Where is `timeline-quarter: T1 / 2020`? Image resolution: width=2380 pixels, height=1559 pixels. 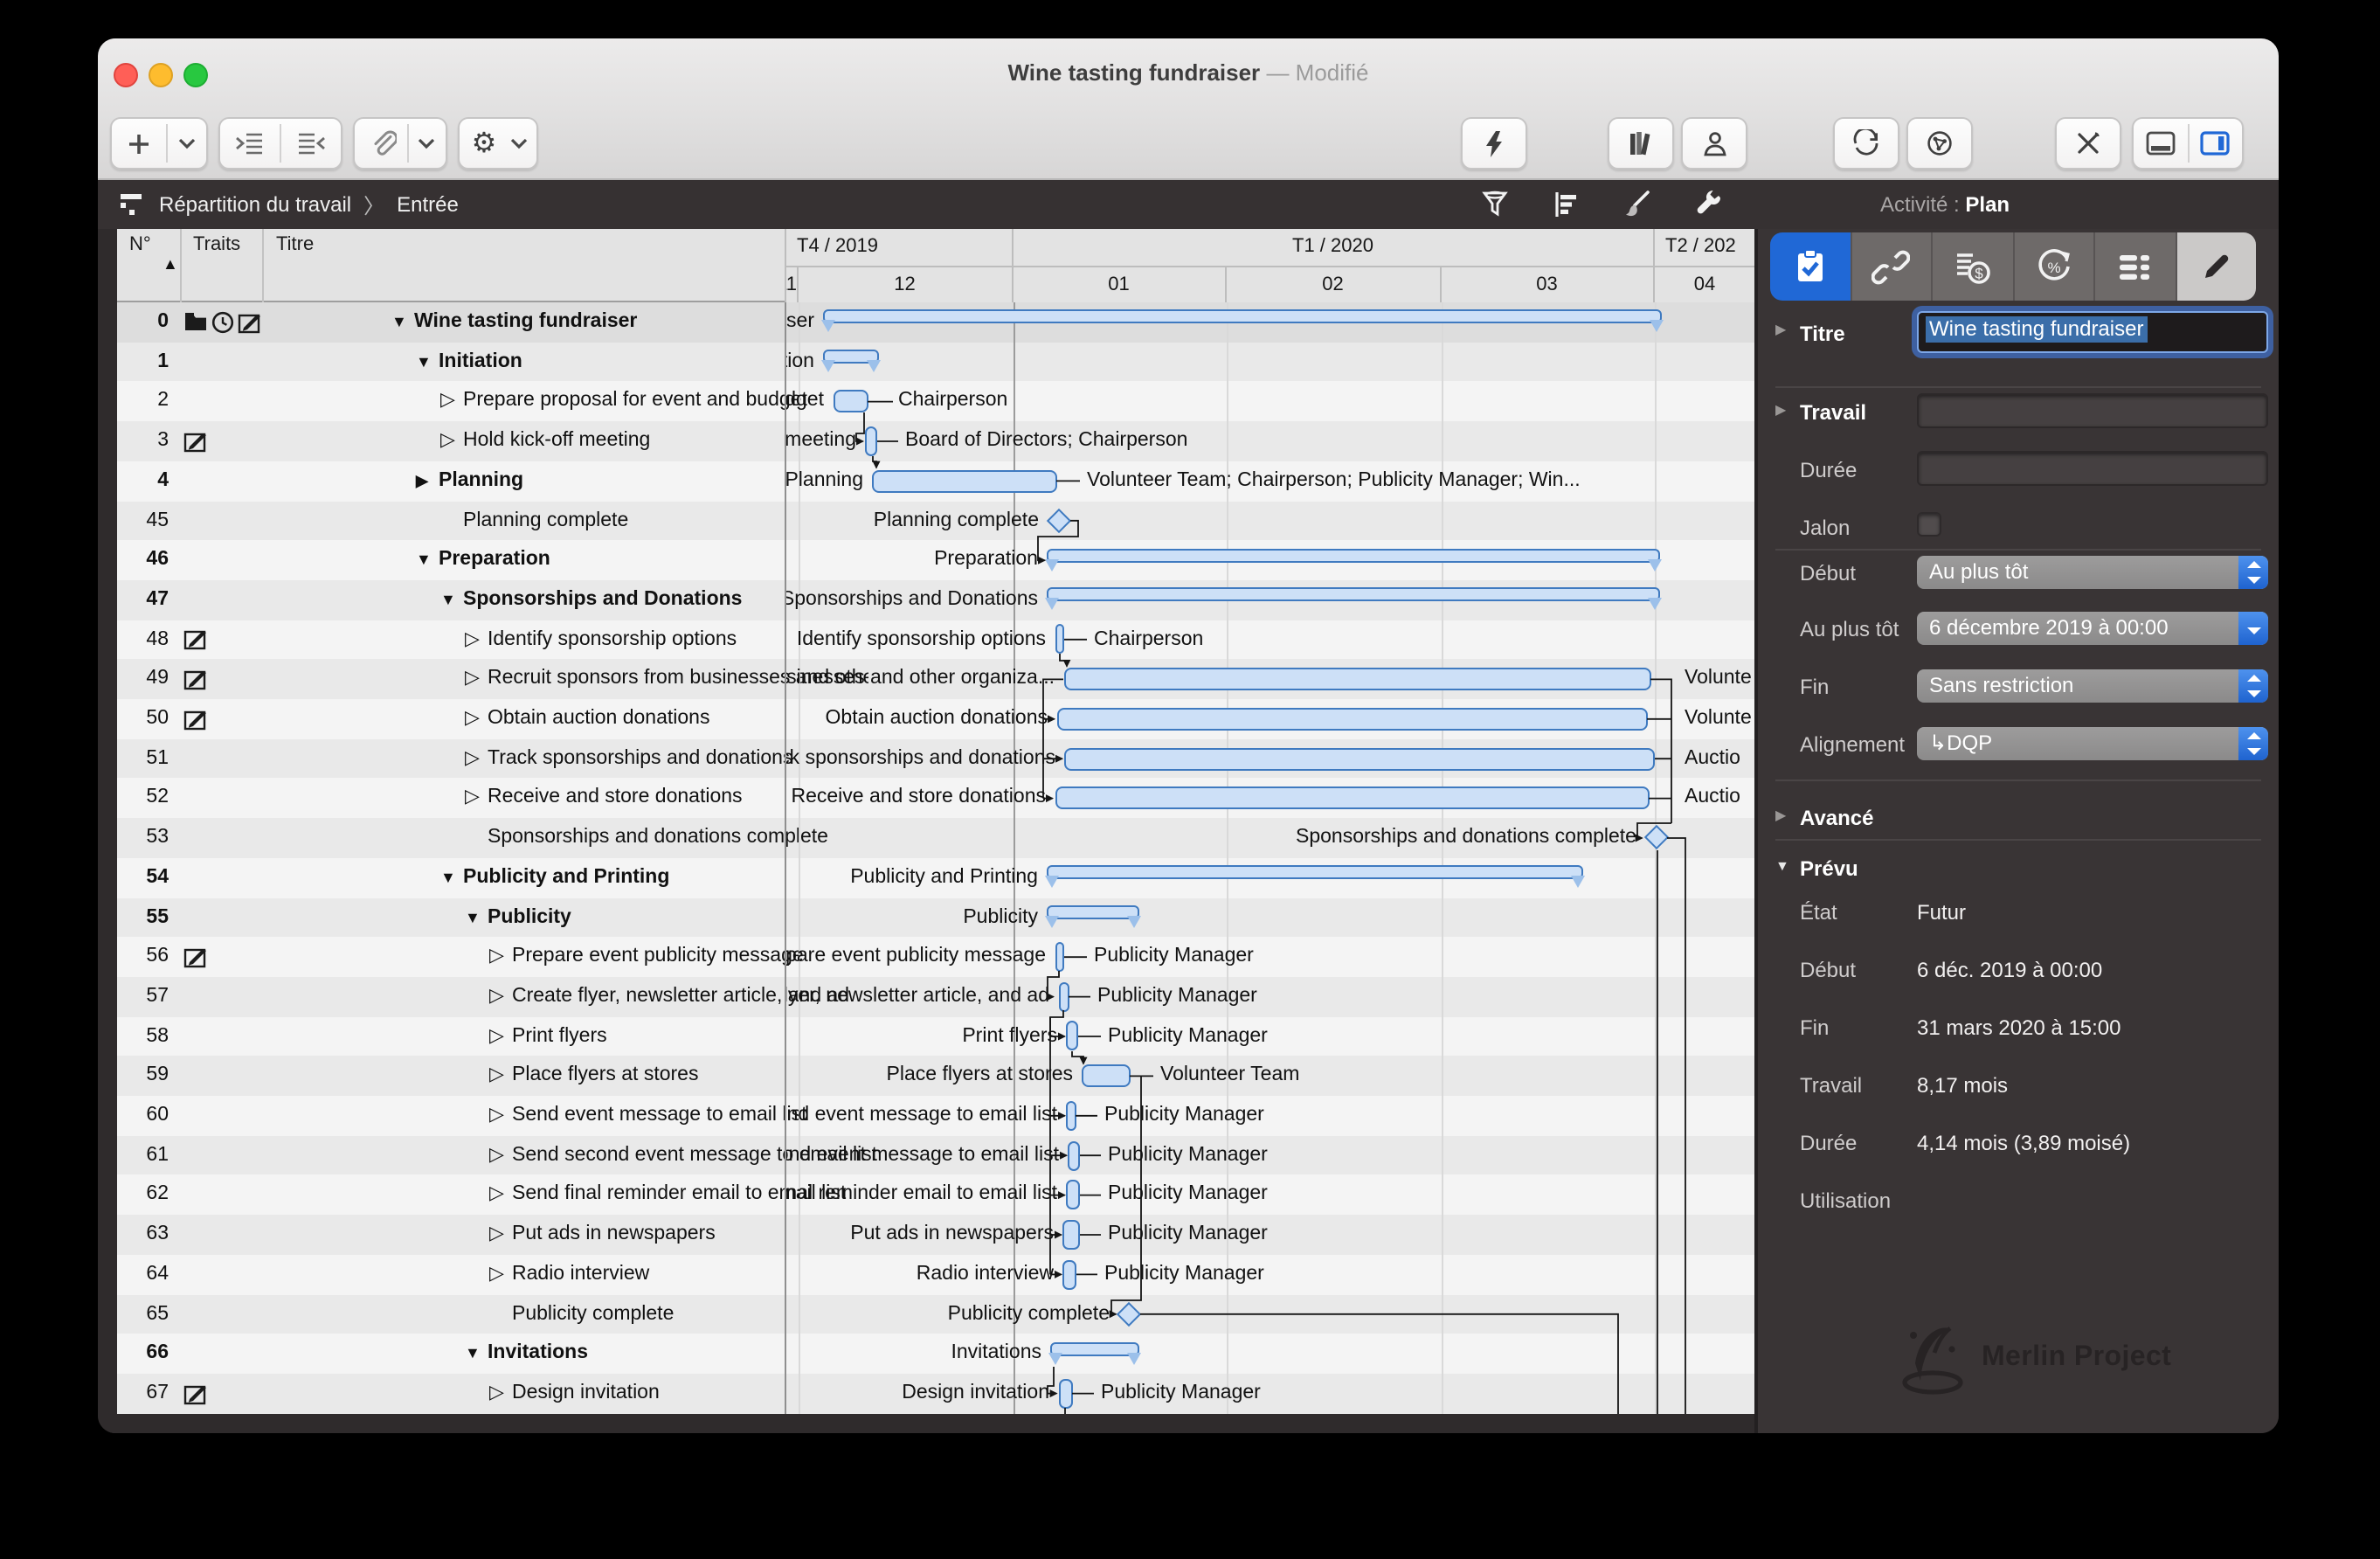
timeline-quarter: T1 / 2020 is located at coordinates (1332, 247).